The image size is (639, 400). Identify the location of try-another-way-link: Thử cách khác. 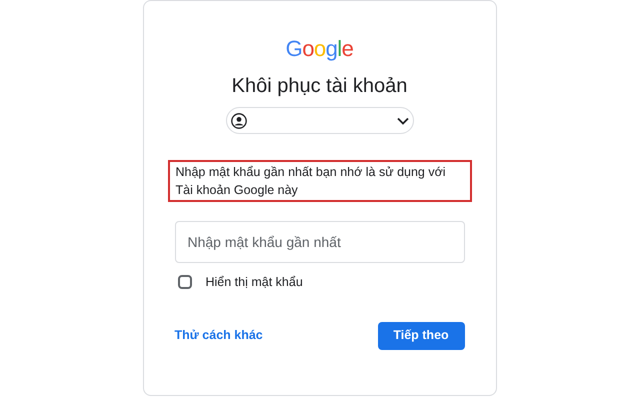
(218, 336).